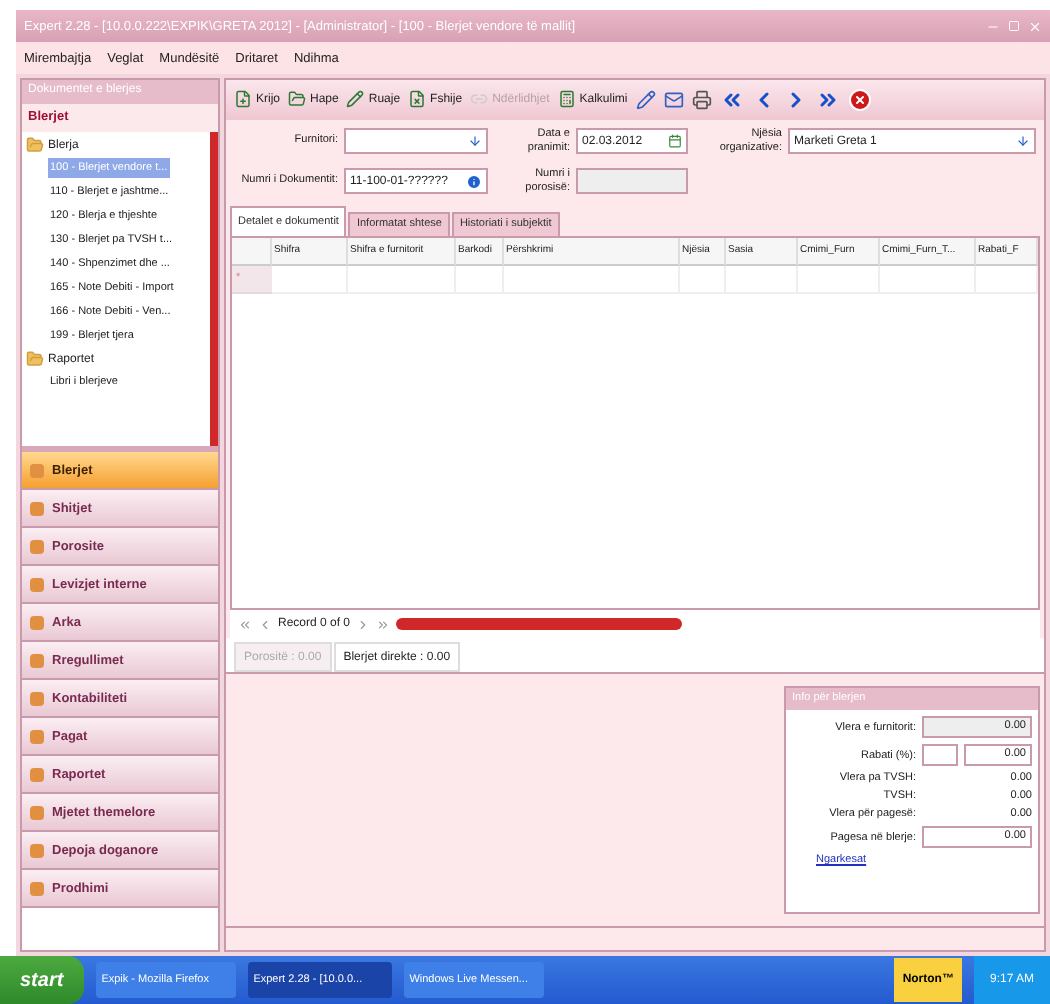  What do you see at coordinates (673, 99) in the screenshot?
I see `mail-icon` at bounding box center [673, 99].